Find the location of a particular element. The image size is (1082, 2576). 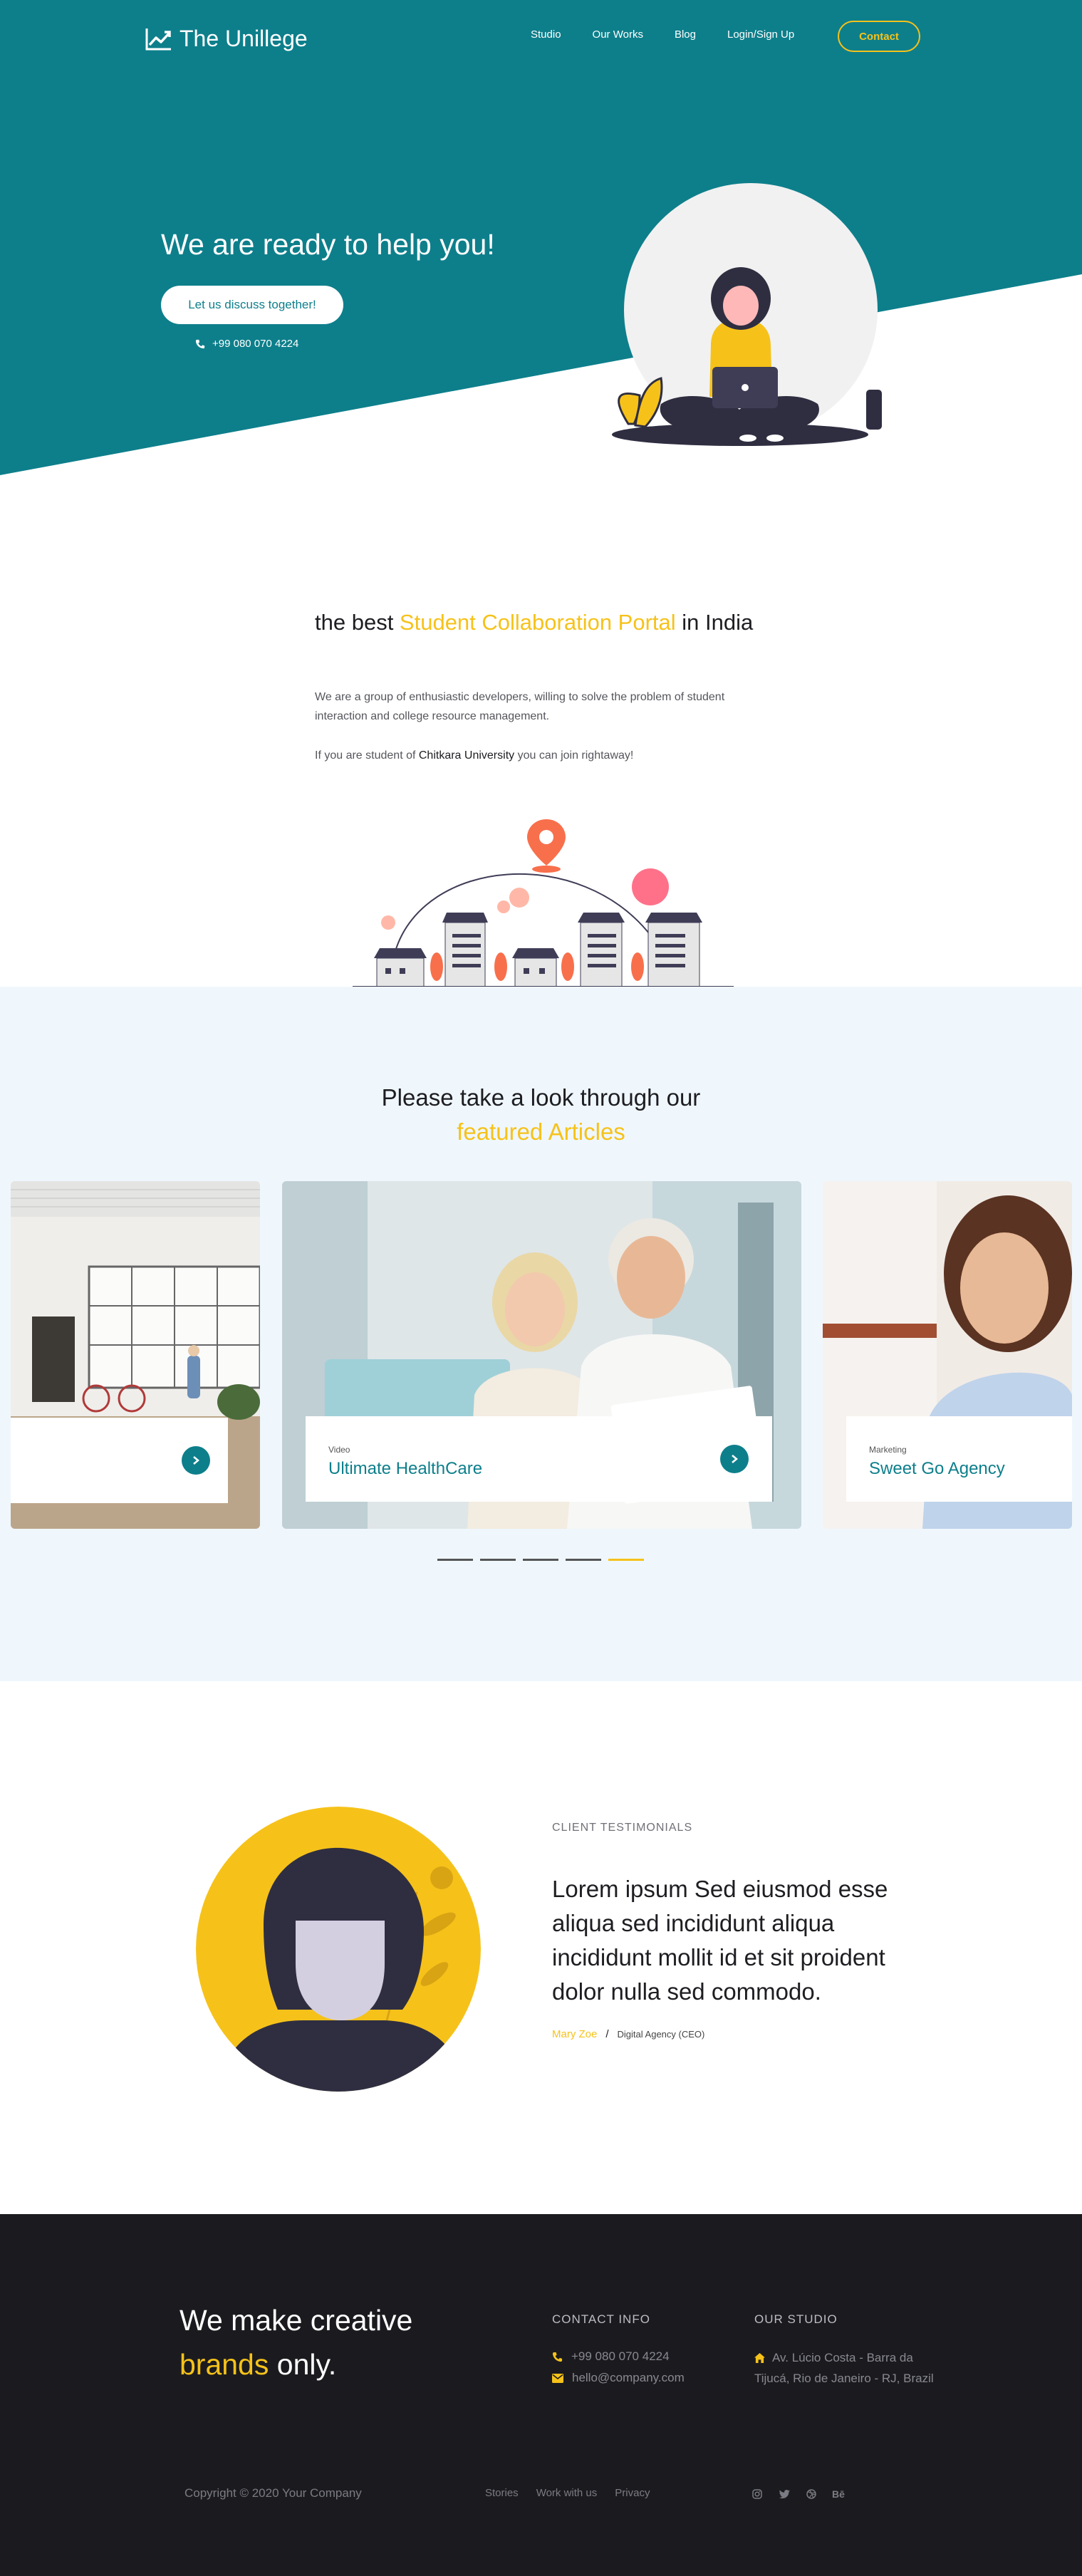

article-category: Video is located at coordinates (339, 1450).